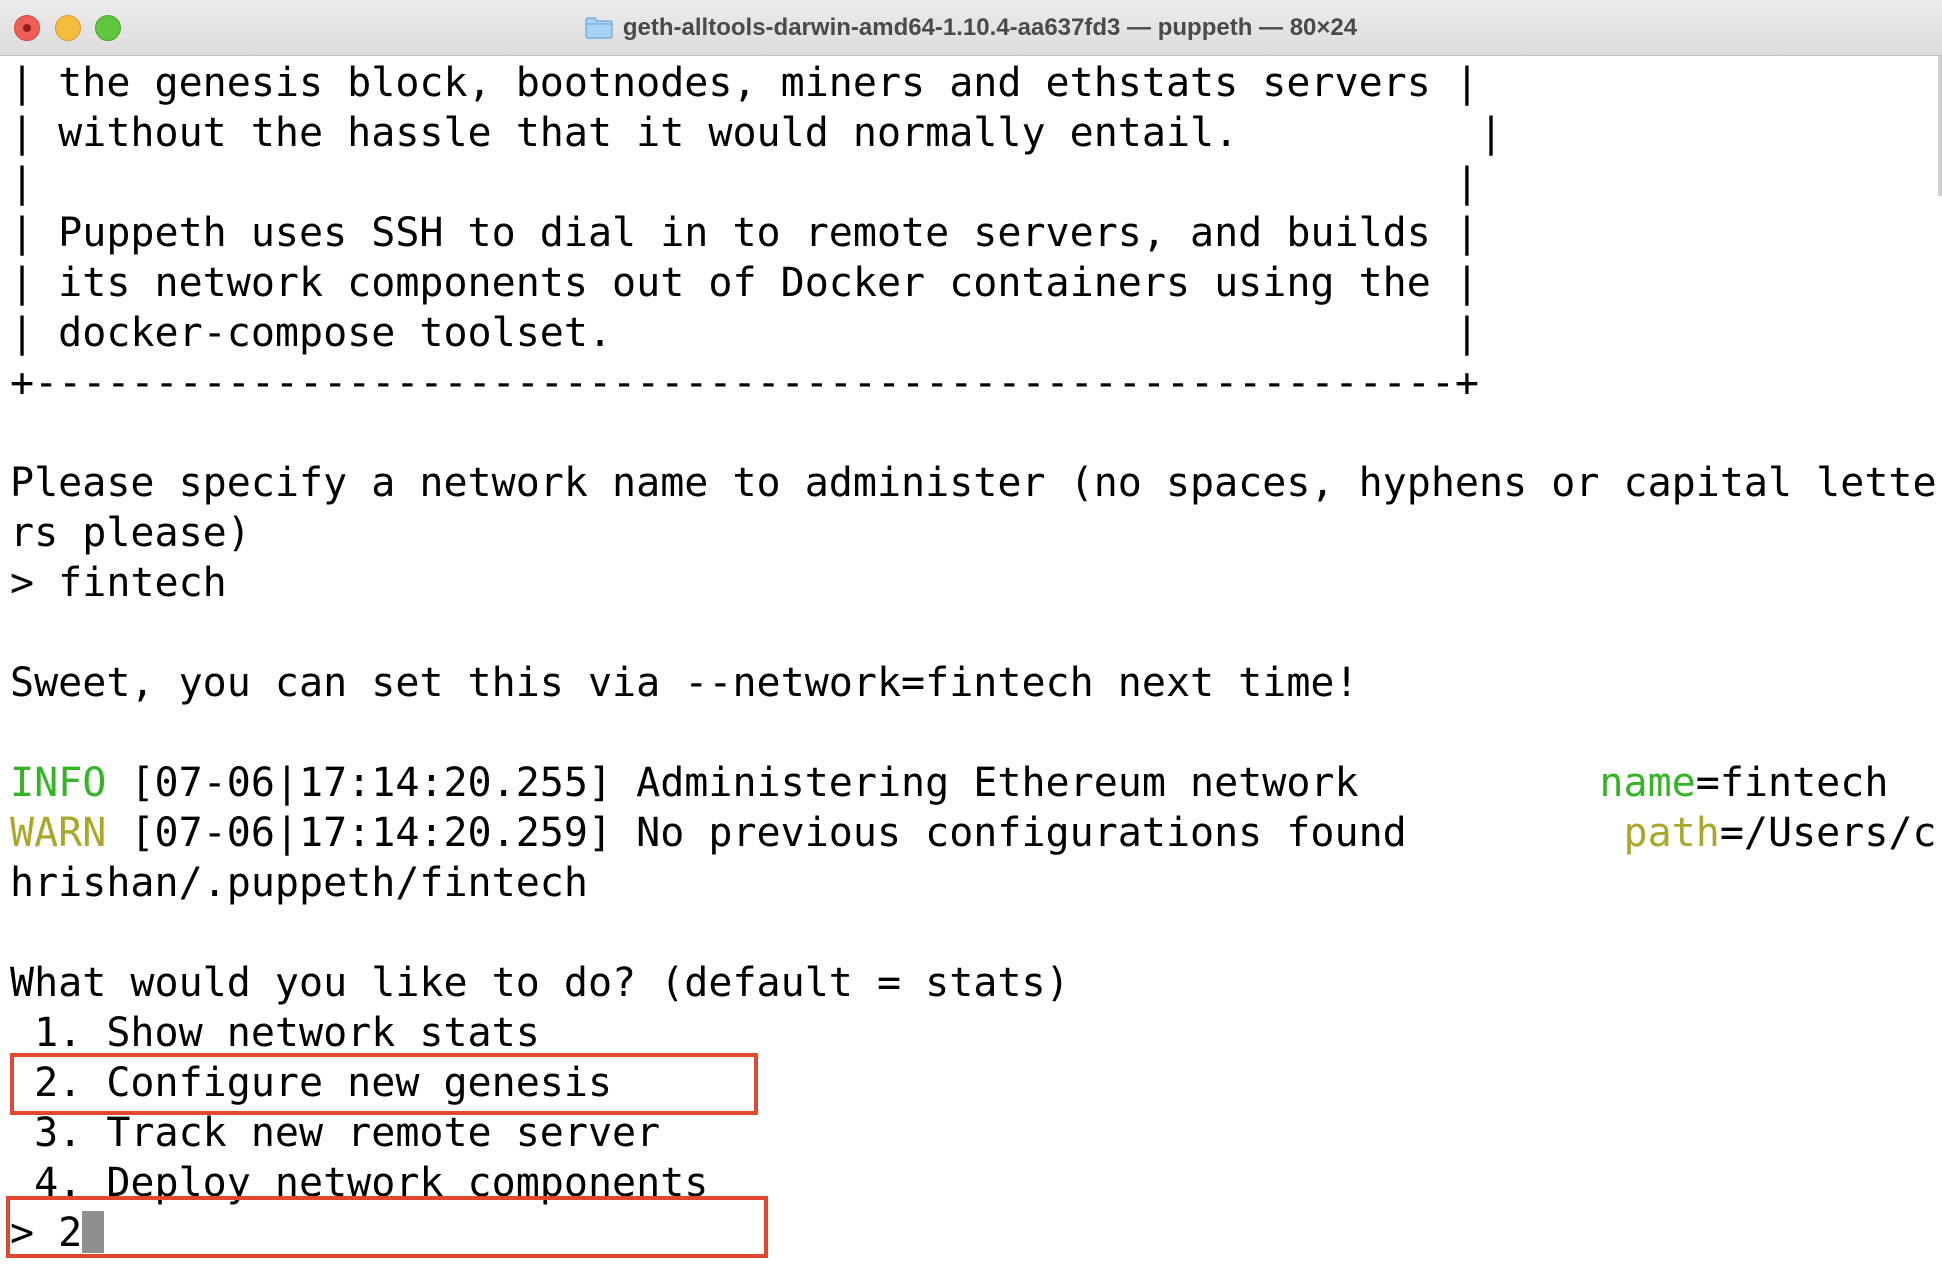  Describe the element at coordinates (599, 27) in the screenshot. I see `folder-icon` at that location.